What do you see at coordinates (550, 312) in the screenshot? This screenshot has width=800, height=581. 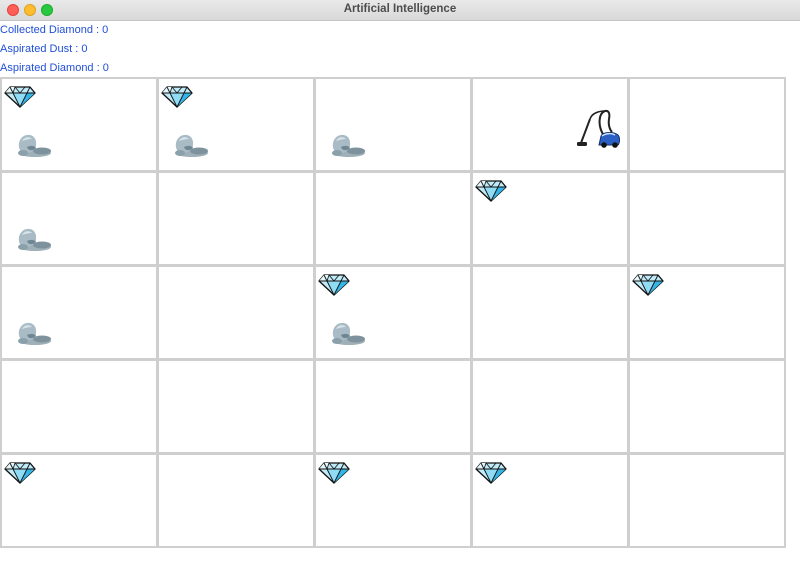 I see `grid-cell-r2-c3` at bounding box center [550, 312].